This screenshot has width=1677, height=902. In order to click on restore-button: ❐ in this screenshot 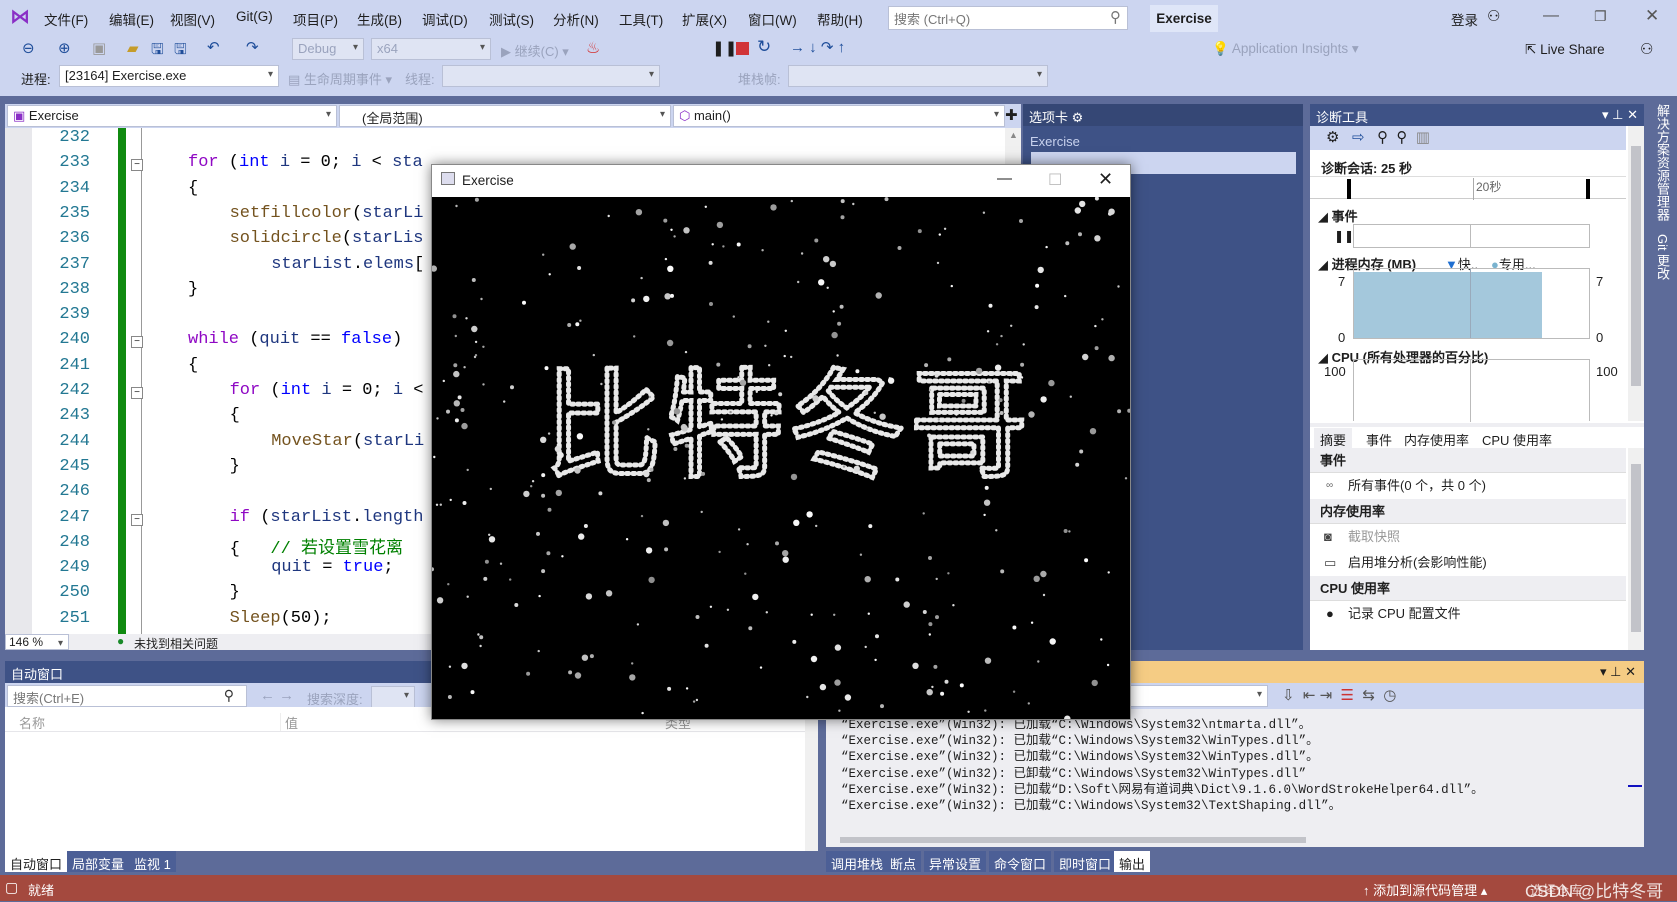, I will do `click(1600, 16)`.